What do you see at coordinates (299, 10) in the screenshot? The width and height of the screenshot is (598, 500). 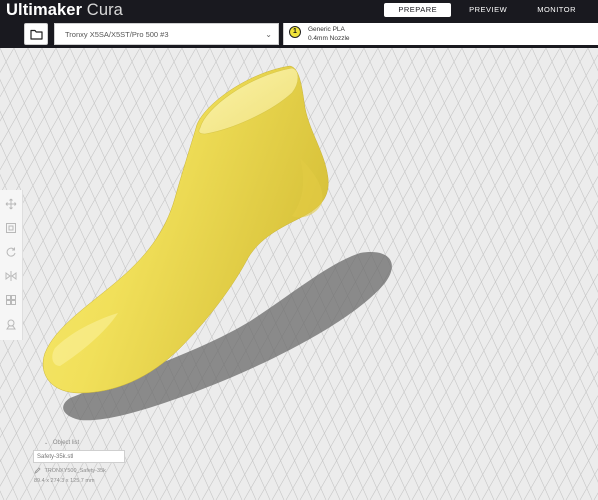 I see `header-bar: Ultimaker Cura PREPARE PREVIEW MONITOR` at bounding box center [299, 10].